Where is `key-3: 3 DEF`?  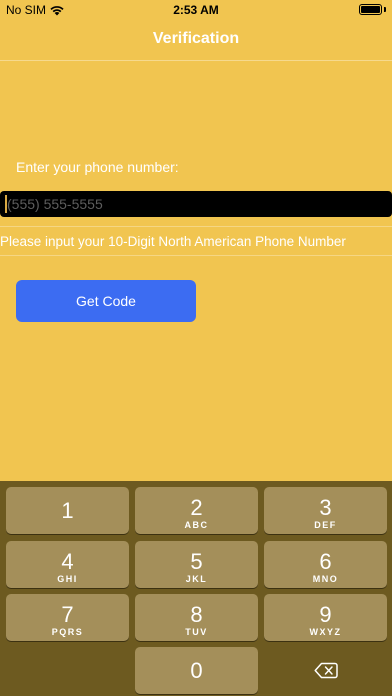 key-3: 3 DEF is located at coordinates (325, 510).